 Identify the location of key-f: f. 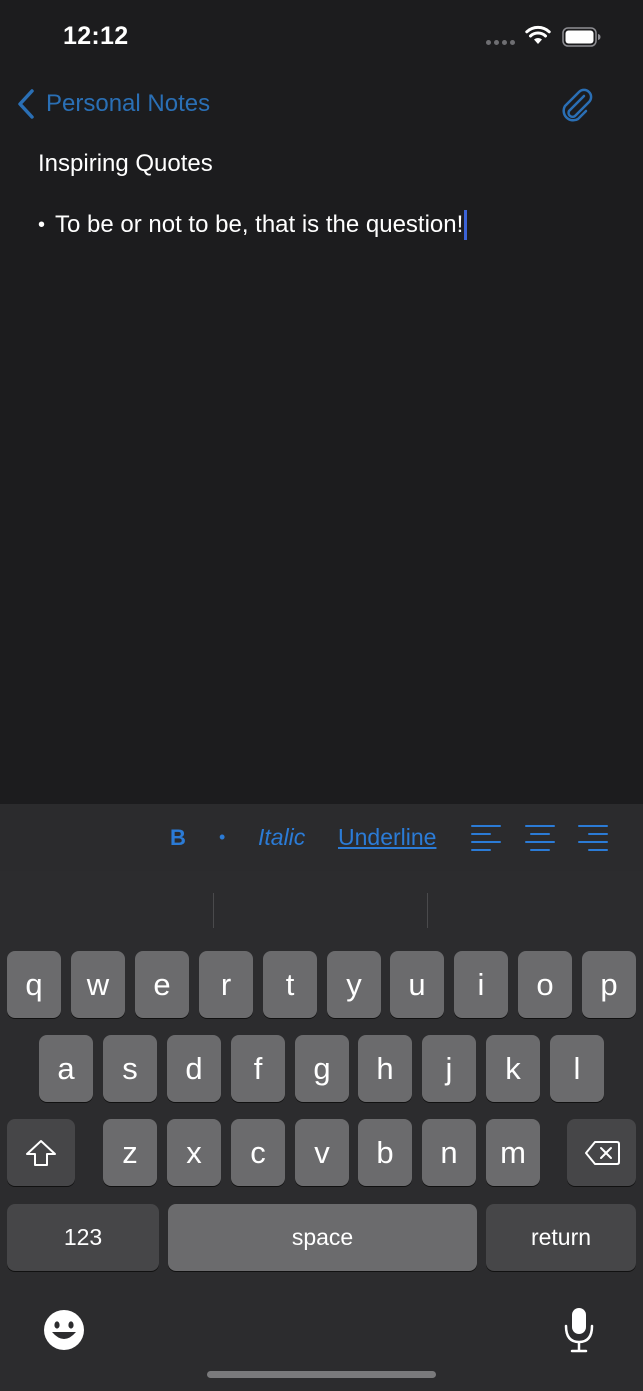
(258, 1068).